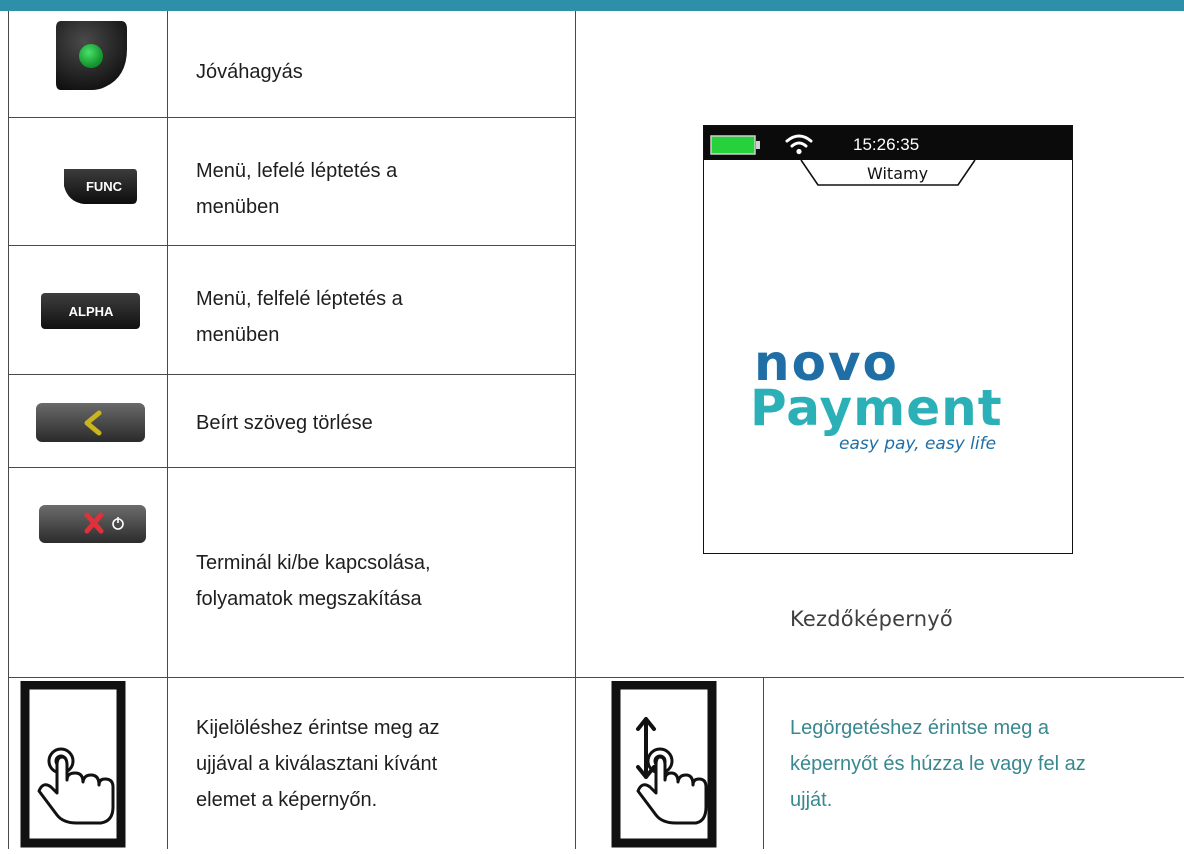 The height and width of the screenshot is (854, 1184). What do you see at coordinates (318, 728) in the screenshot?
I see `tap-desc-line1: Kijelöléshez érintse meg az` at bounding box center [318, 728].